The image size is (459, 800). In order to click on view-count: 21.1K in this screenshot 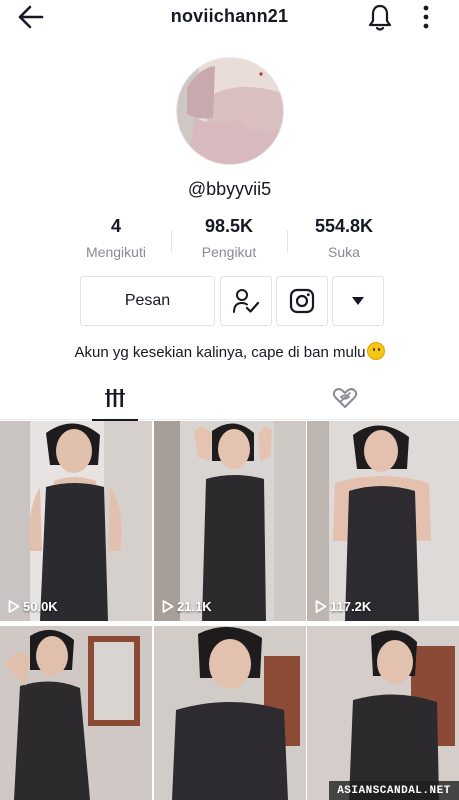, I will do `click(187, 606)`.